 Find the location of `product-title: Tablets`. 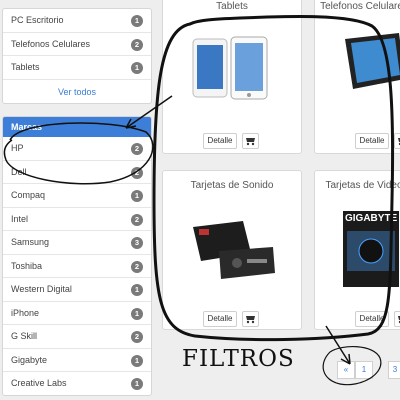

product-title: Tablets is located at coordinates (232, 6).